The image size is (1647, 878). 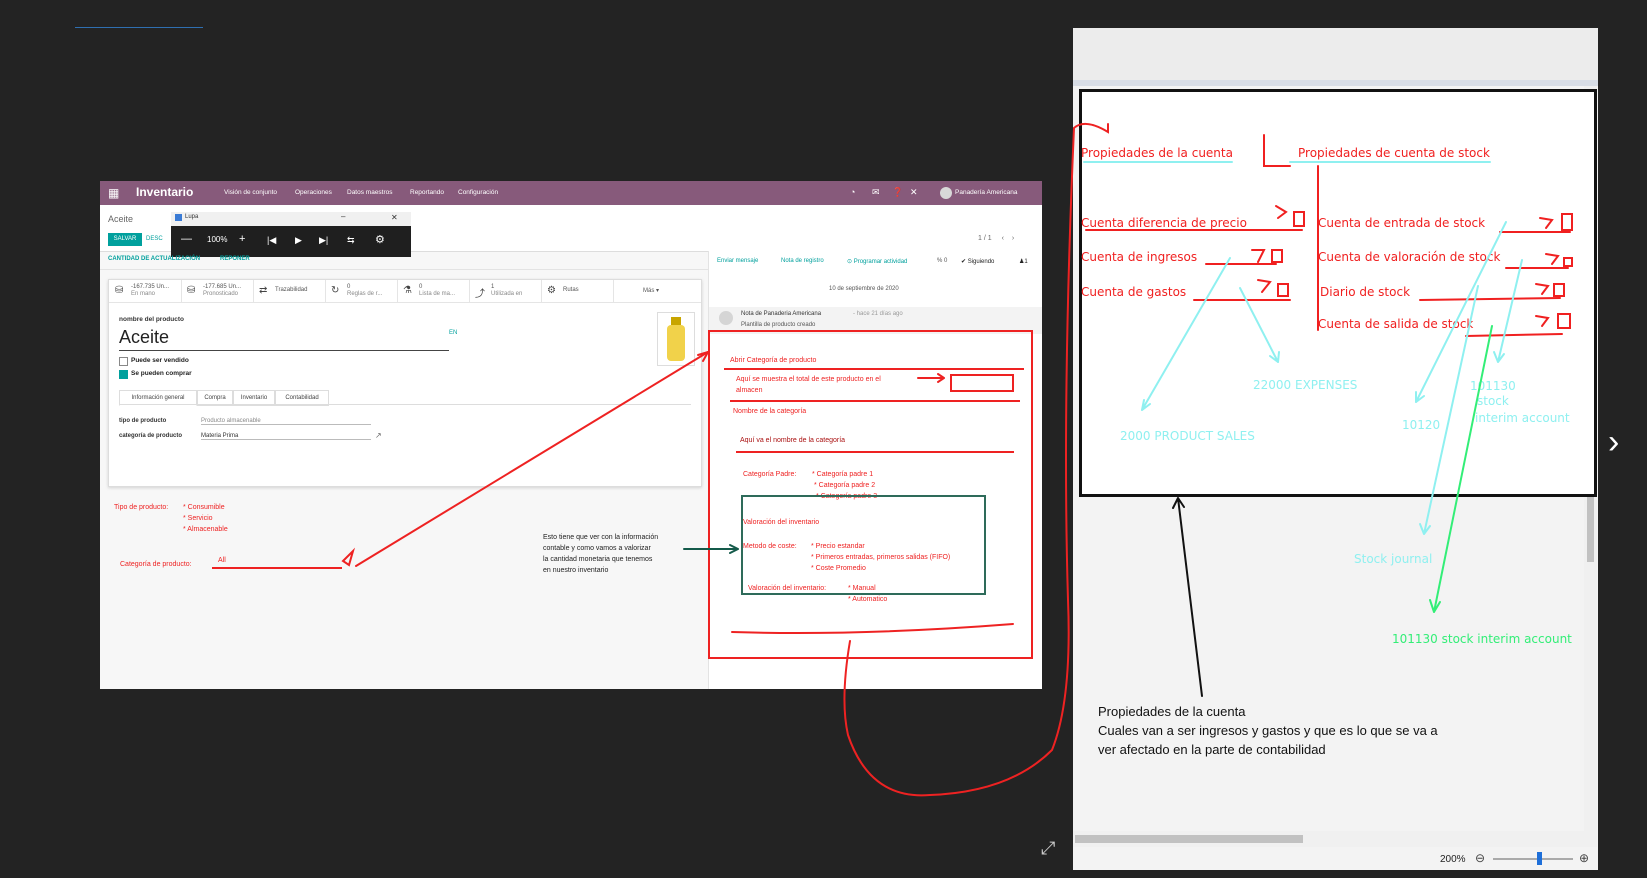 I want to click on next-slide-chevron-icon: ›, so click(x=1613, y=442).